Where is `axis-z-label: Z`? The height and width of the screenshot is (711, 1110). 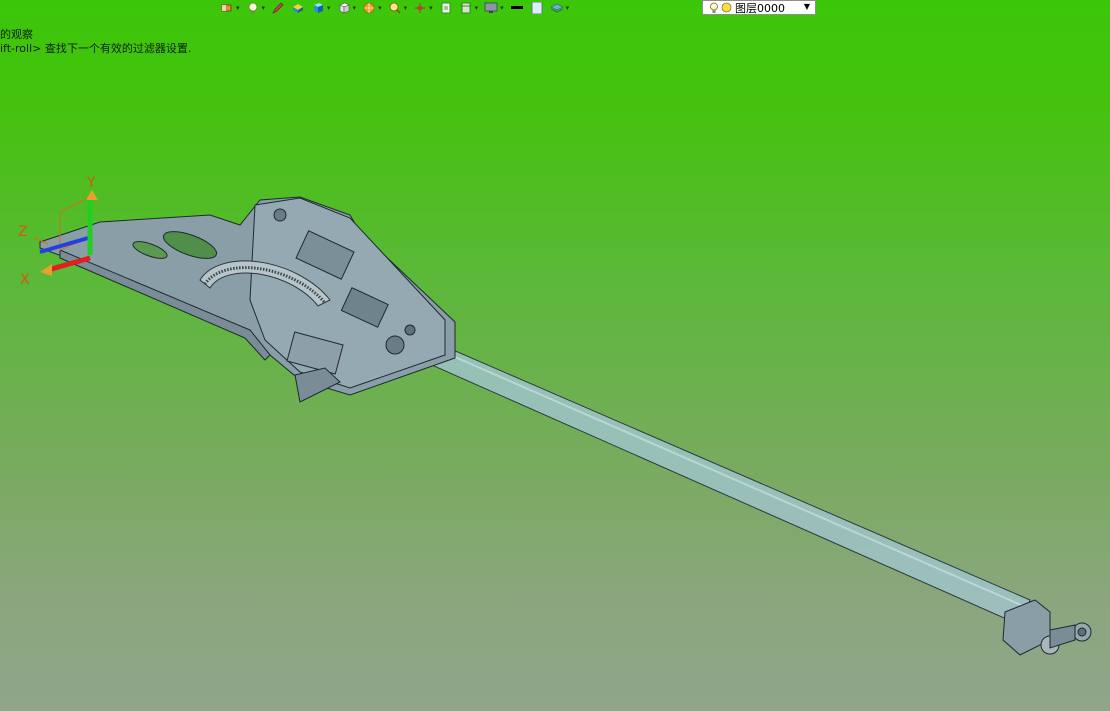
axis-z-label: Z is located at coordinates (23, 232).